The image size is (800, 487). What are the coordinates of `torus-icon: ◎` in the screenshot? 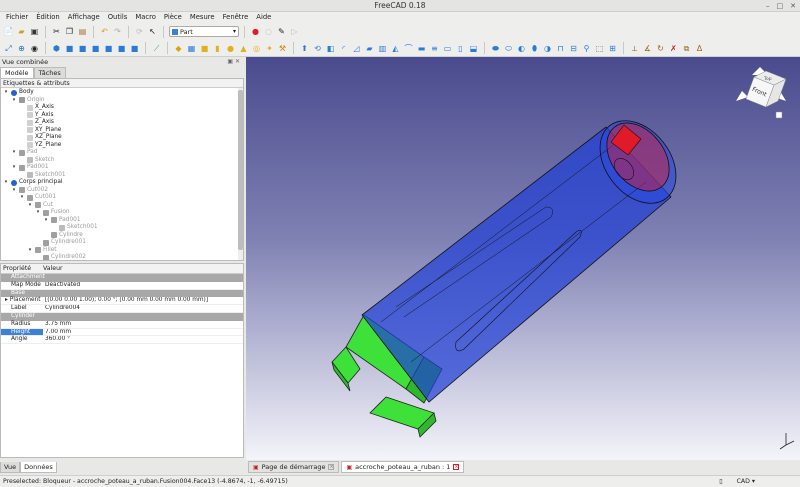 It's located at (256, 48).